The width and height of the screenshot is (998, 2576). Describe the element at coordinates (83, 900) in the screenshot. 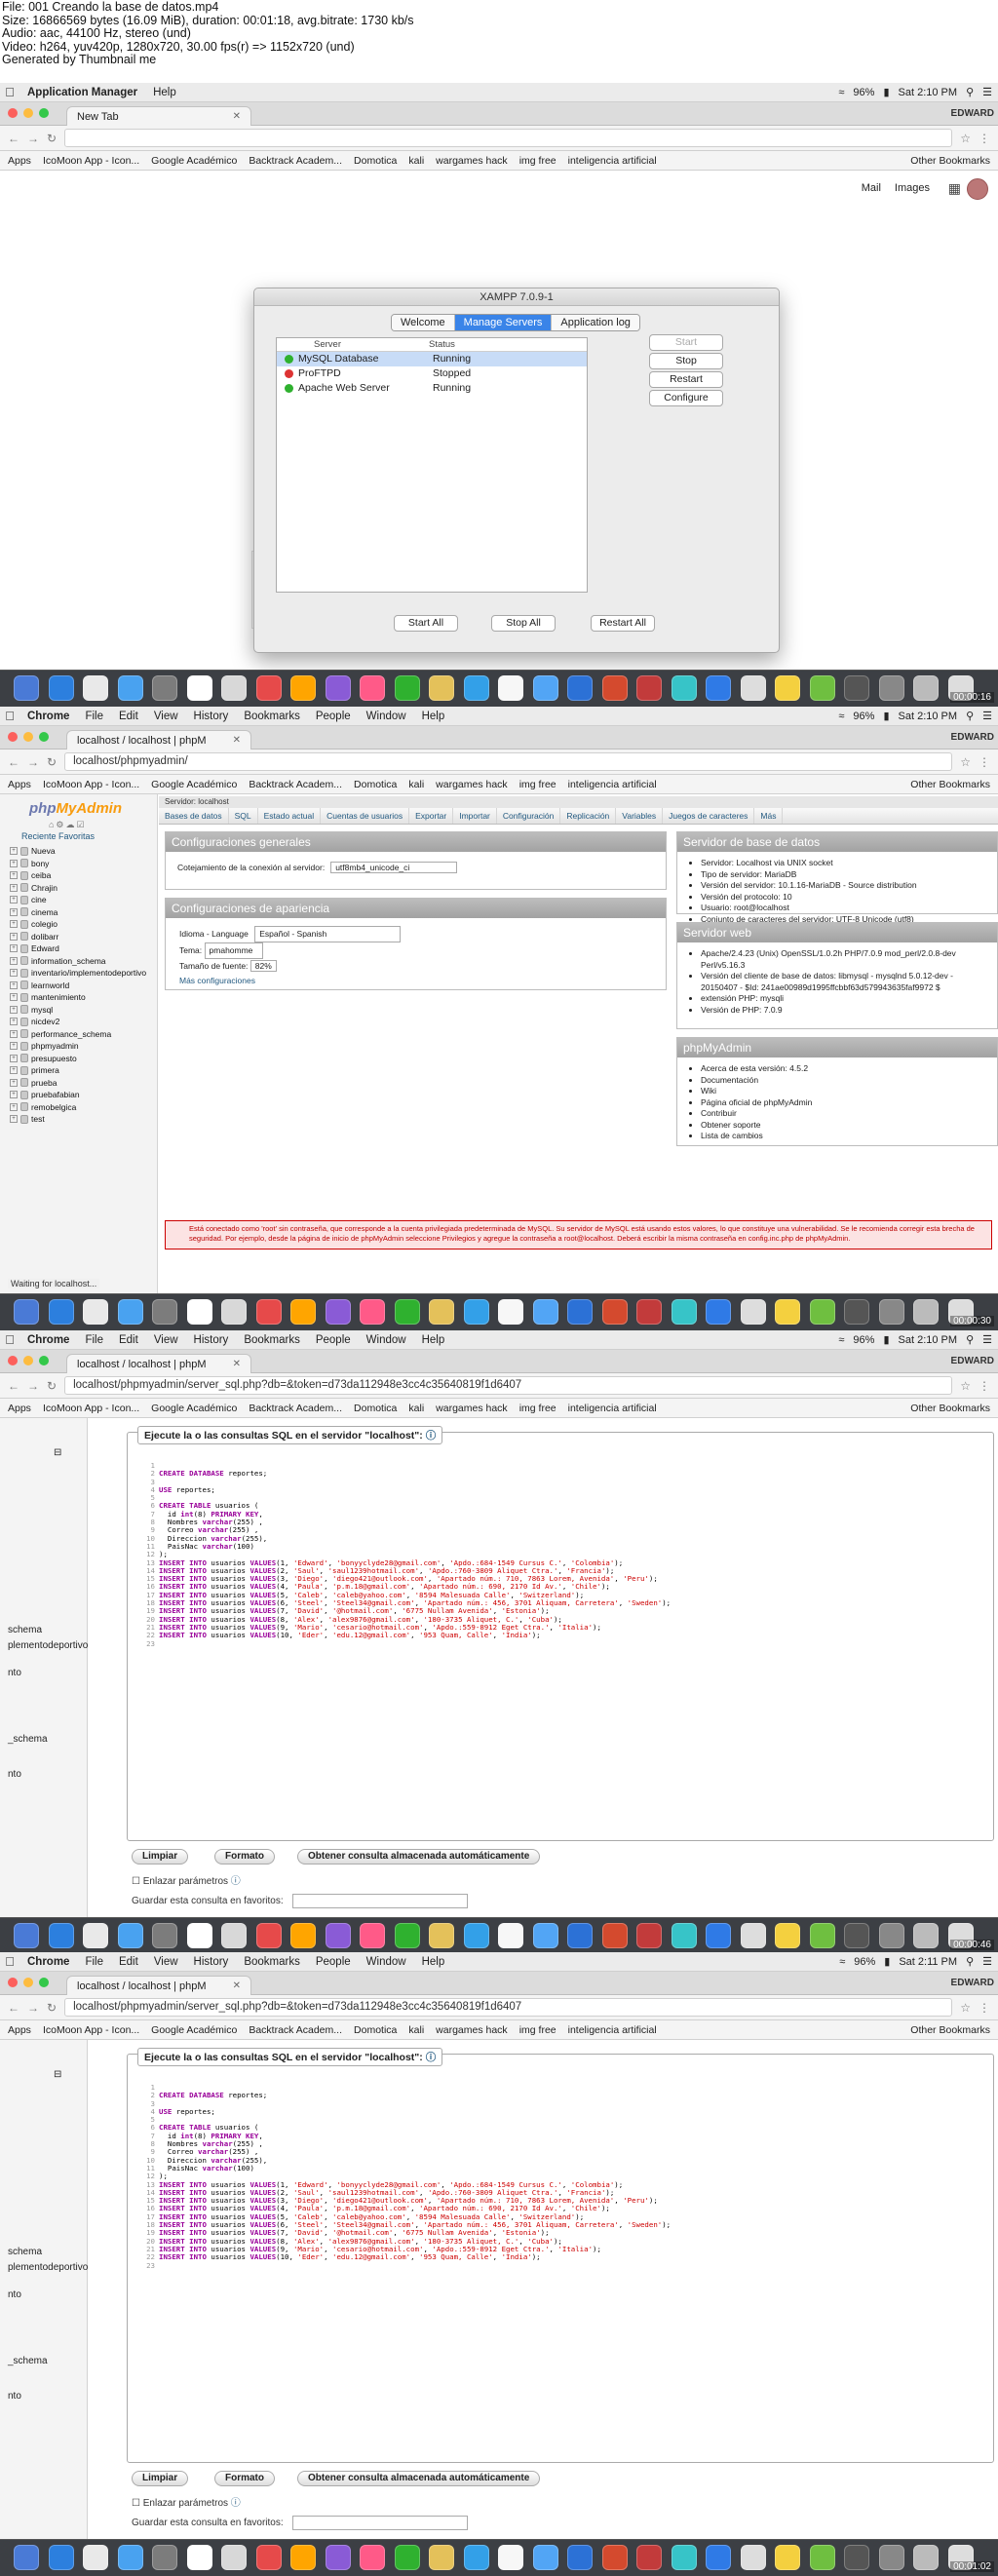

I see `database-item: + cine` at that location.